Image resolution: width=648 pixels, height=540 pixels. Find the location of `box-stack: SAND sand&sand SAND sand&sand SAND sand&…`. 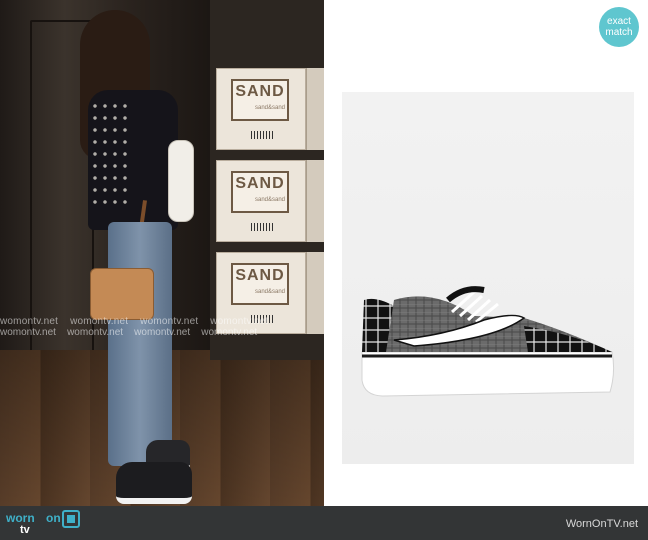

box-stack: SAND sand&sand SAND sand&sand SAND sand&… is located at coordinates (267, 180).